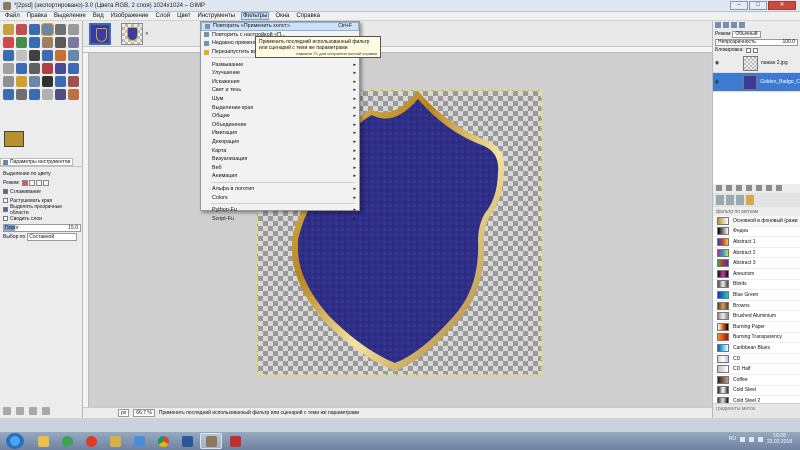 The image size is (800, 450). What do you see at coordinates (37, 16) in the screenshot?
I see `menu-item-1: Правка` at bounding box center [37, 16].